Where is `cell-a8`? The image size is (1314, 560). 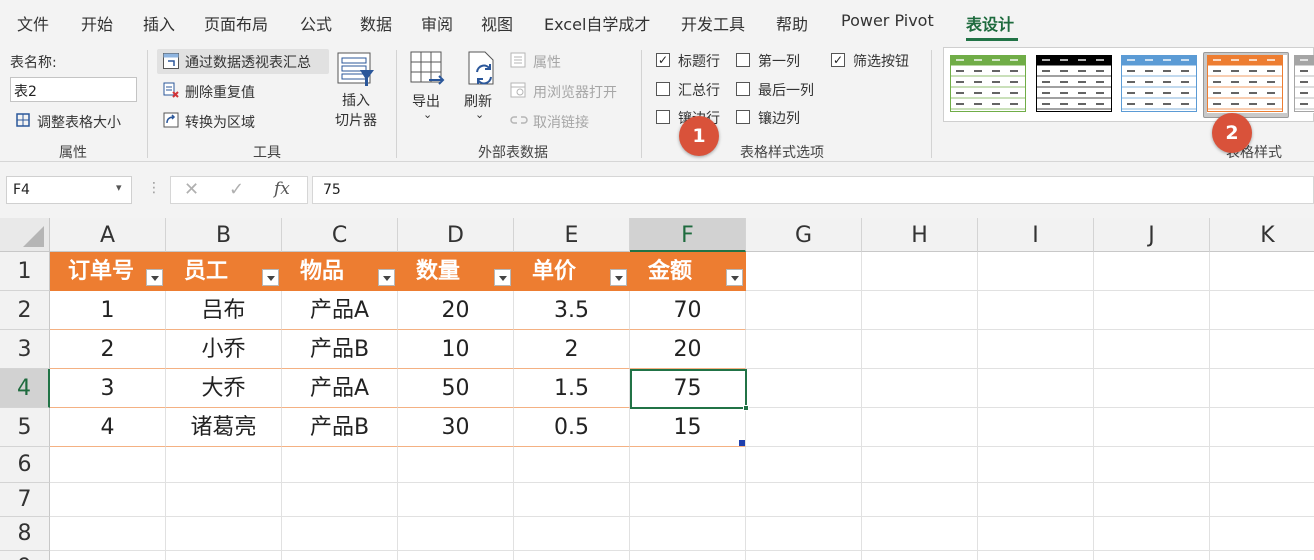 cell-a8 is located at coordinates (108, 534).